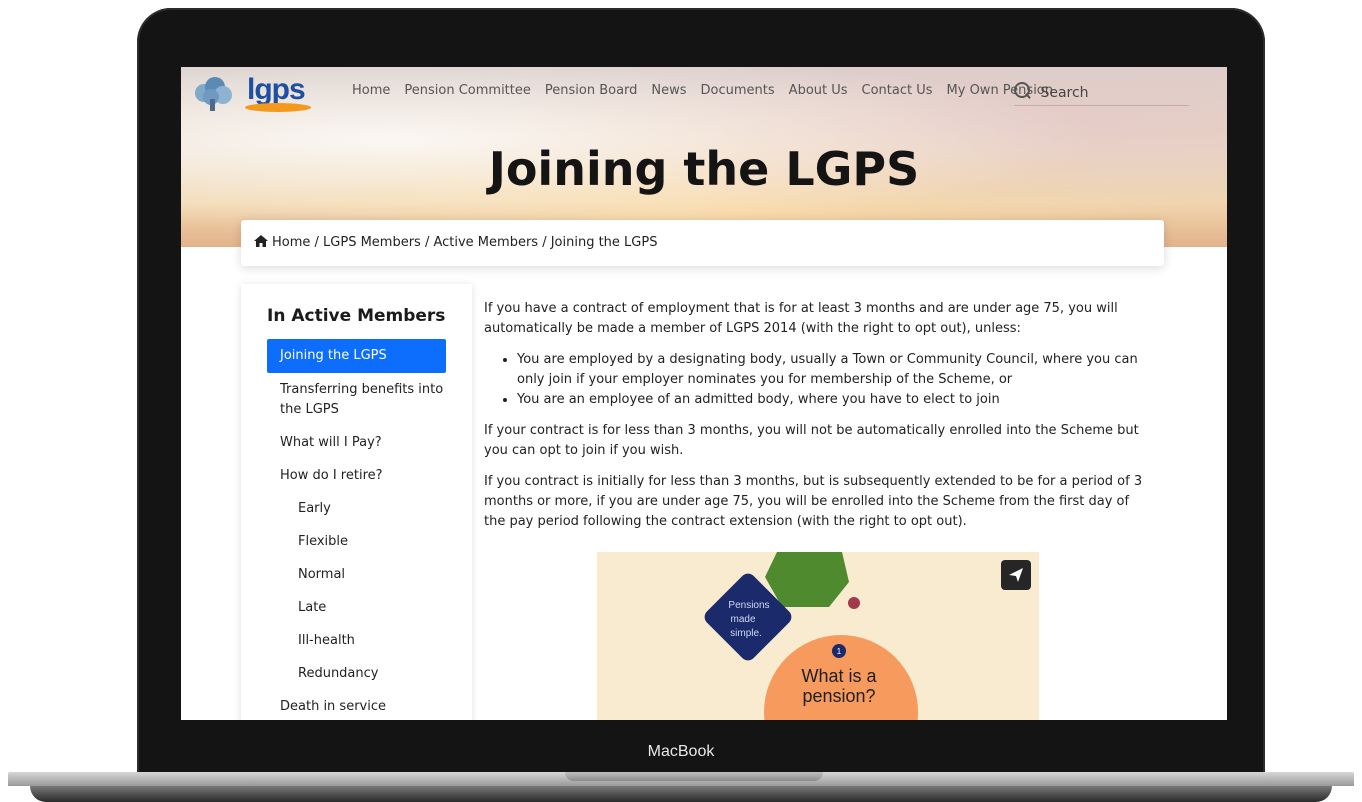 The width and height of the screenshot is (1362, 802). What do you see at coordinates (1022, 90) in the screenshot?
I see `search-icon` at bounding box center [1022, 90].